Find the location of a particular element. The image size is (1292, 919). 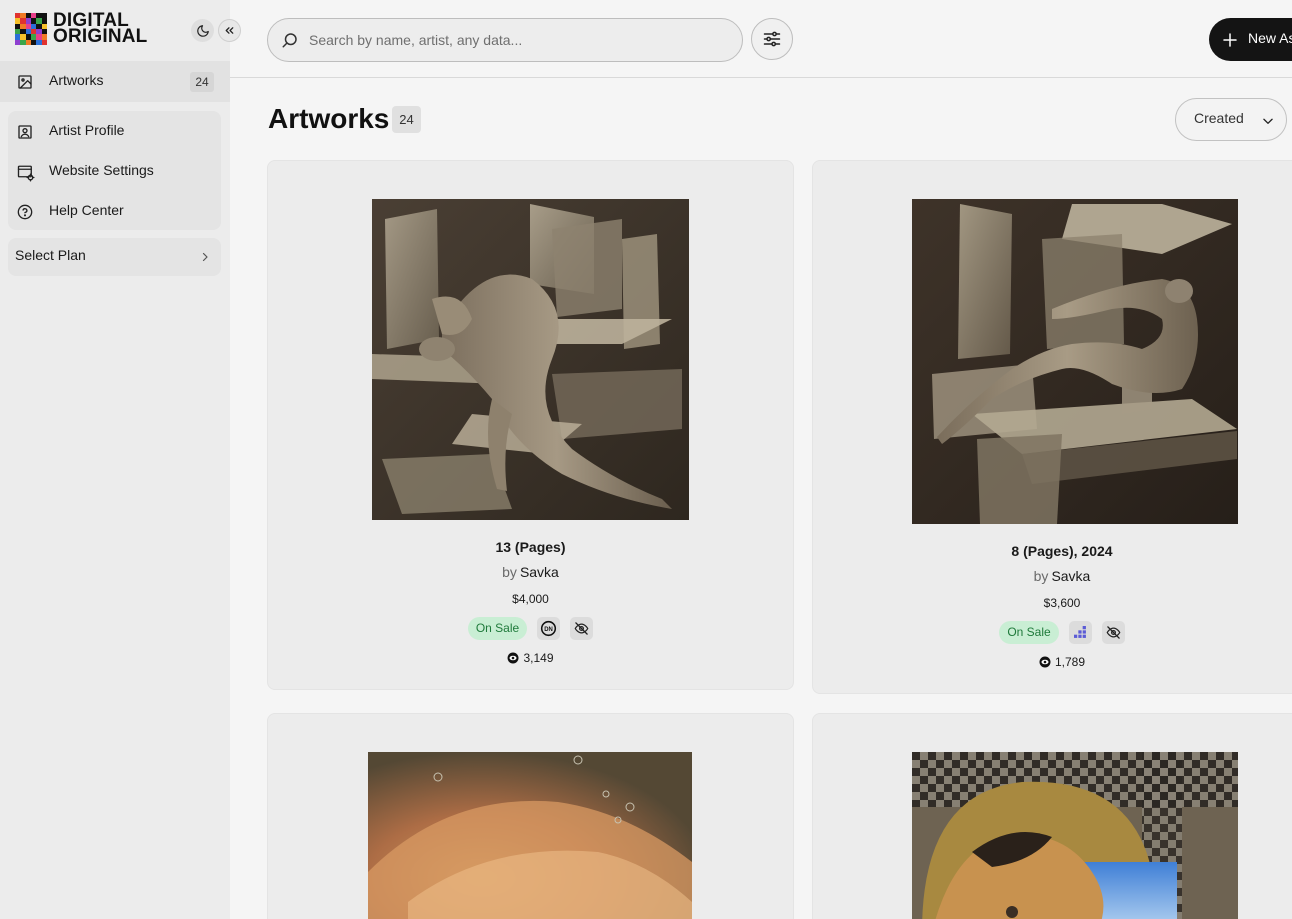

artworks-count-badge: 24 is located at coordinates (202, 82).